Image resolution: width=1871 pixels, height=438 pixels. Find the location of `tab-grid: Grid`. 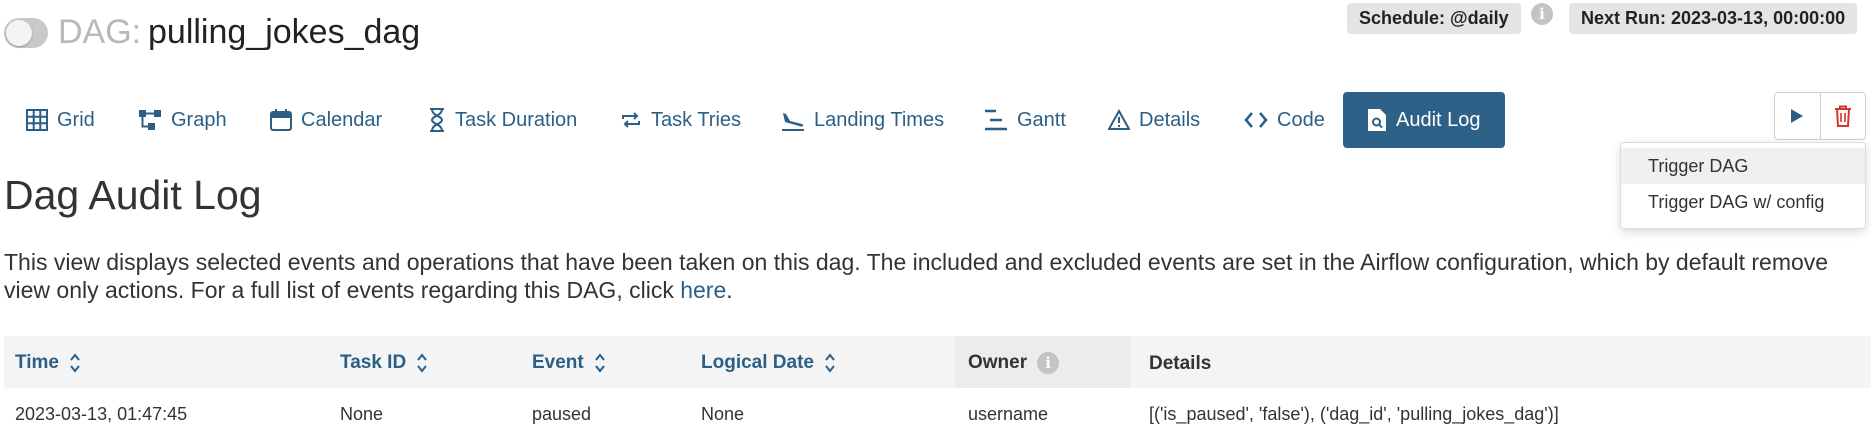

tab-grid: Grid is located at coordinates (60, 120).